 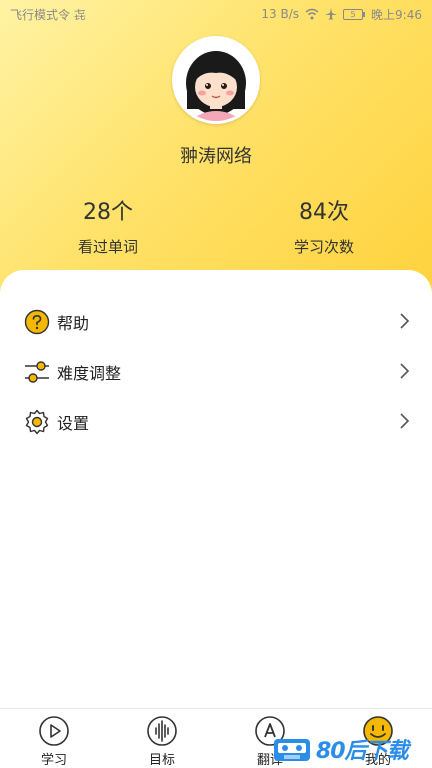 What do you see at coordinates (107, 247) in the screenshot?
I see `stat-label: 看过单词` at bounding box center [107, 247].